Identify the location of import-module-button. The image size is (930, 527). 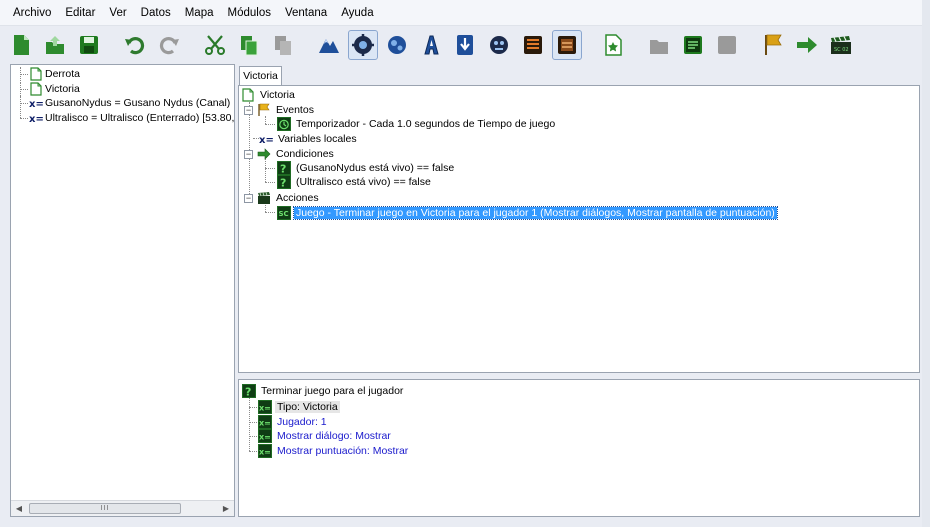
(465, 45).